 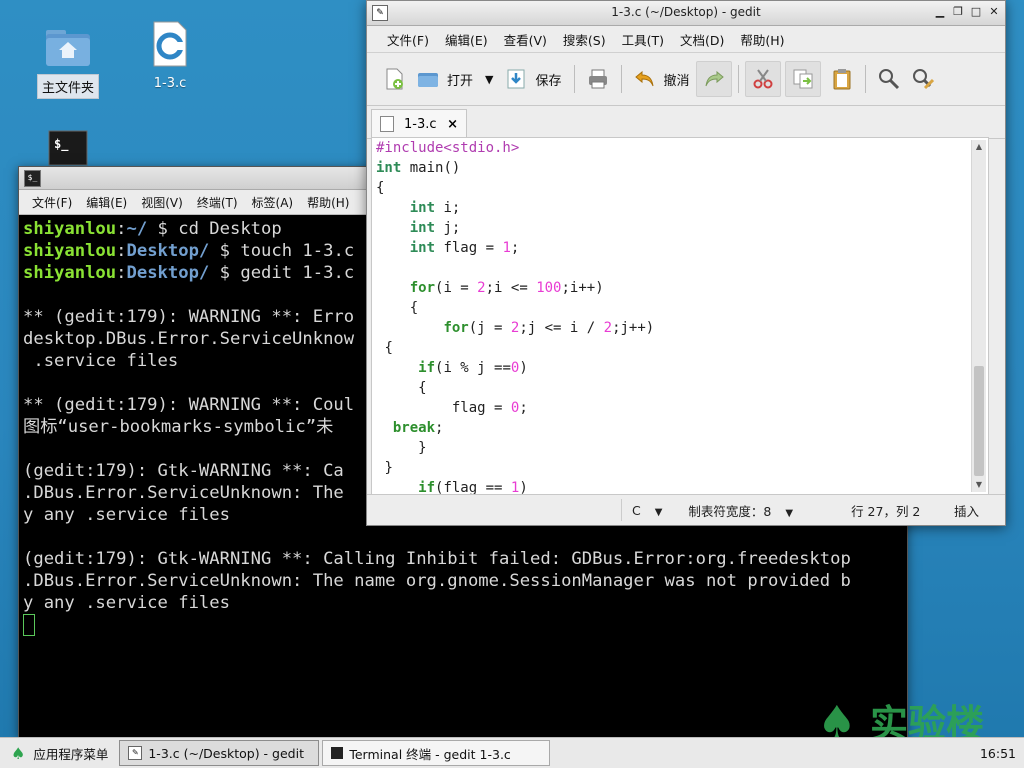 I want to click on code-line: #include<stdio.h>, so click(x=682, y=148).